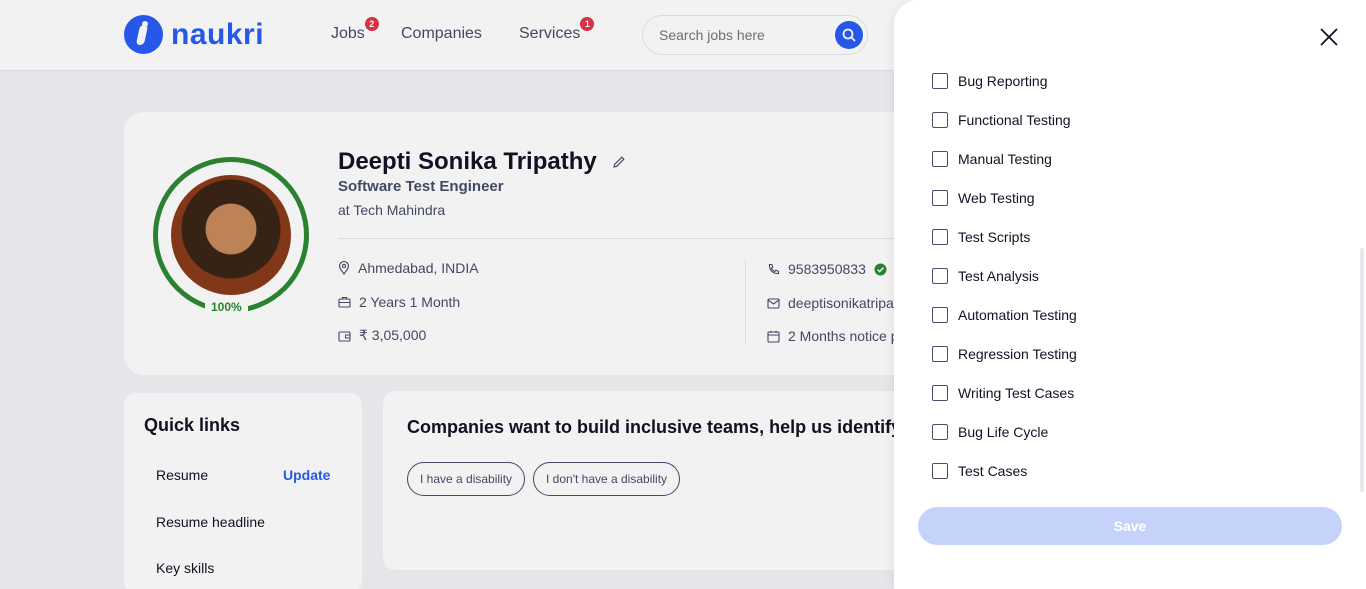 The height and width of the screenshot is (589, 1366). What do you see at coordinates (1017, 315) in the screenshot?
I see `skill-label: Automation Testing` at bounding box center [1017, 315].